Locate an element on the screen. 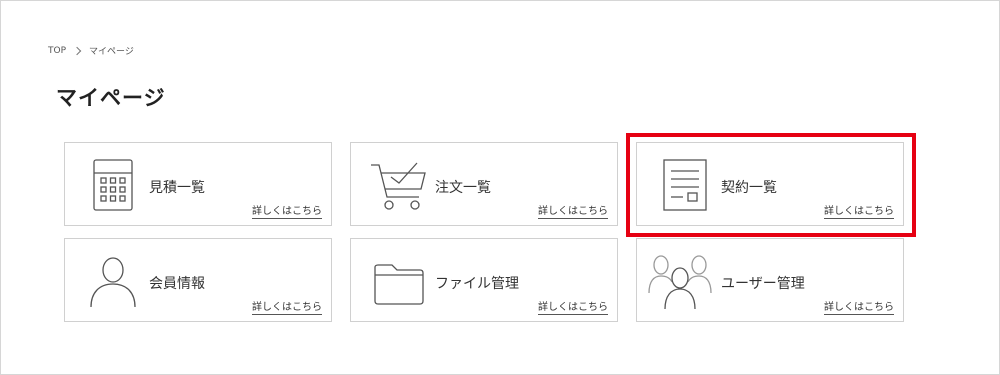  card-estimates: 見積一覧 詳しくはこちら is located at coordinates (198, 184).